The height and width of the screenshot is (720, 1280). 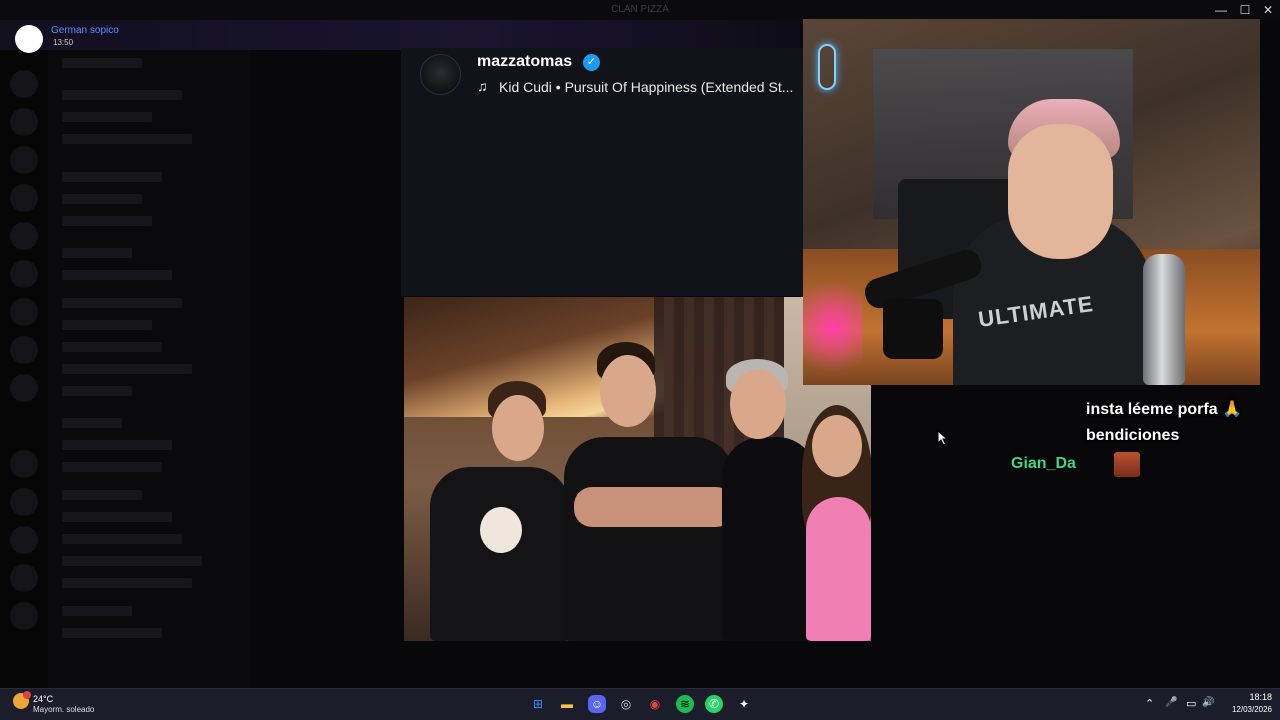 What do you see at coordinates (591, 62) in the screenshot?
I see `verified-badge-icon: ✓` at bounding box center [591, 62].